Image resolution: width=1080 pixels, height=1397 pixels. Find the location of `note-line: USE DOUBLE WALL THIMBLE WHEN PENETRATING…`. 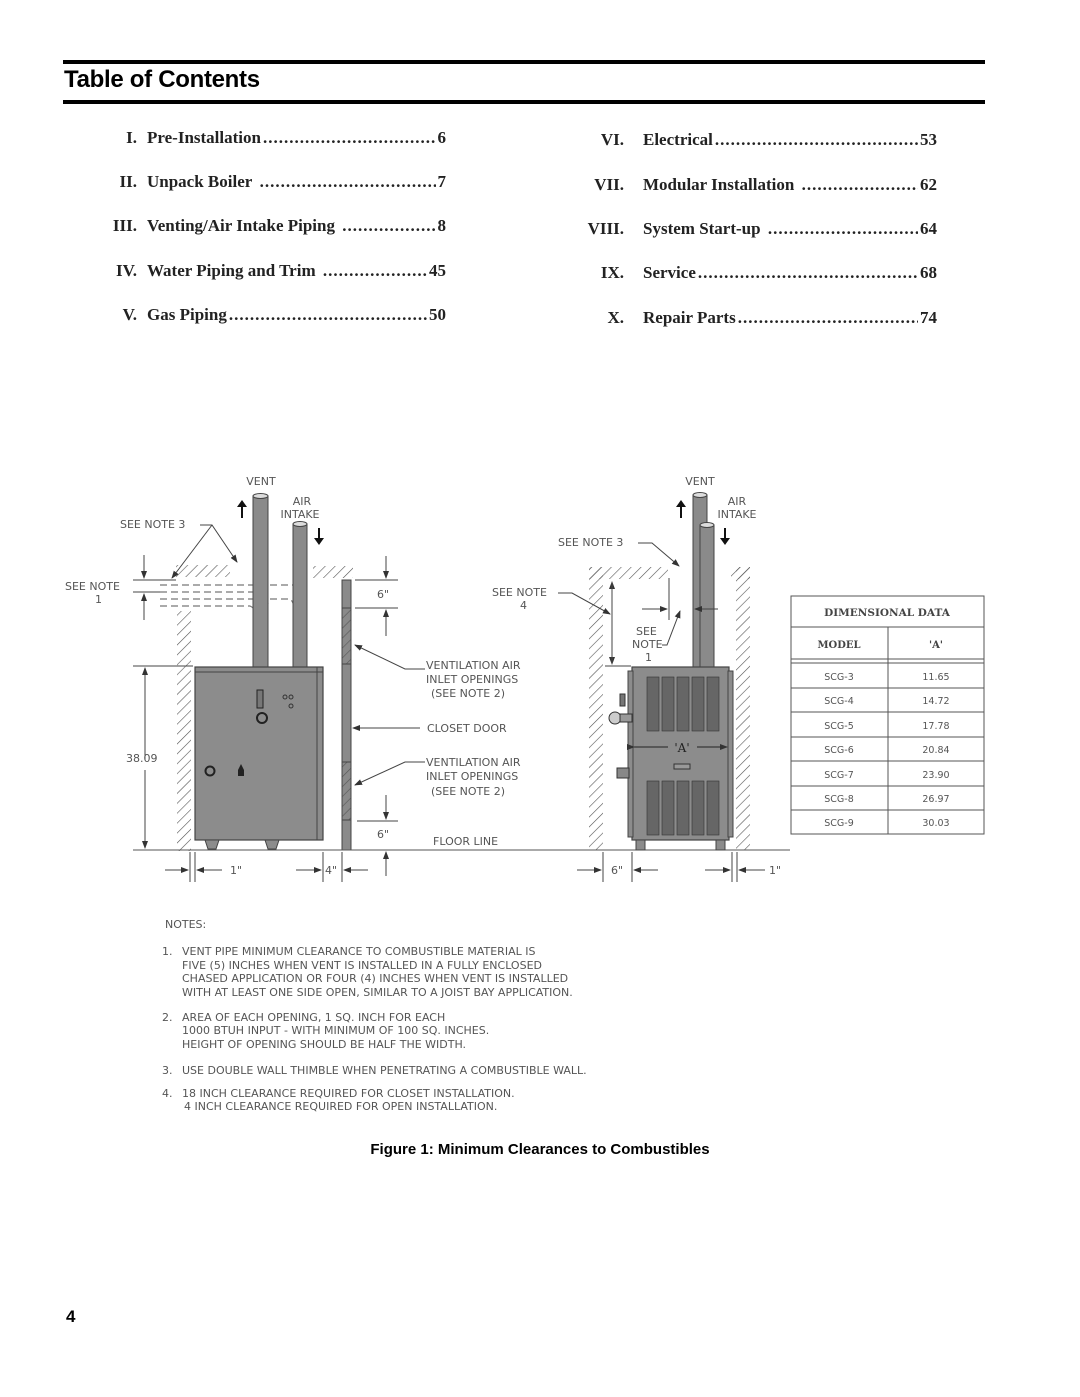

note-line: USE DOUBLE WALL THIMBLE WHEN PENETRATING… is located at coordinates (384, 1070).